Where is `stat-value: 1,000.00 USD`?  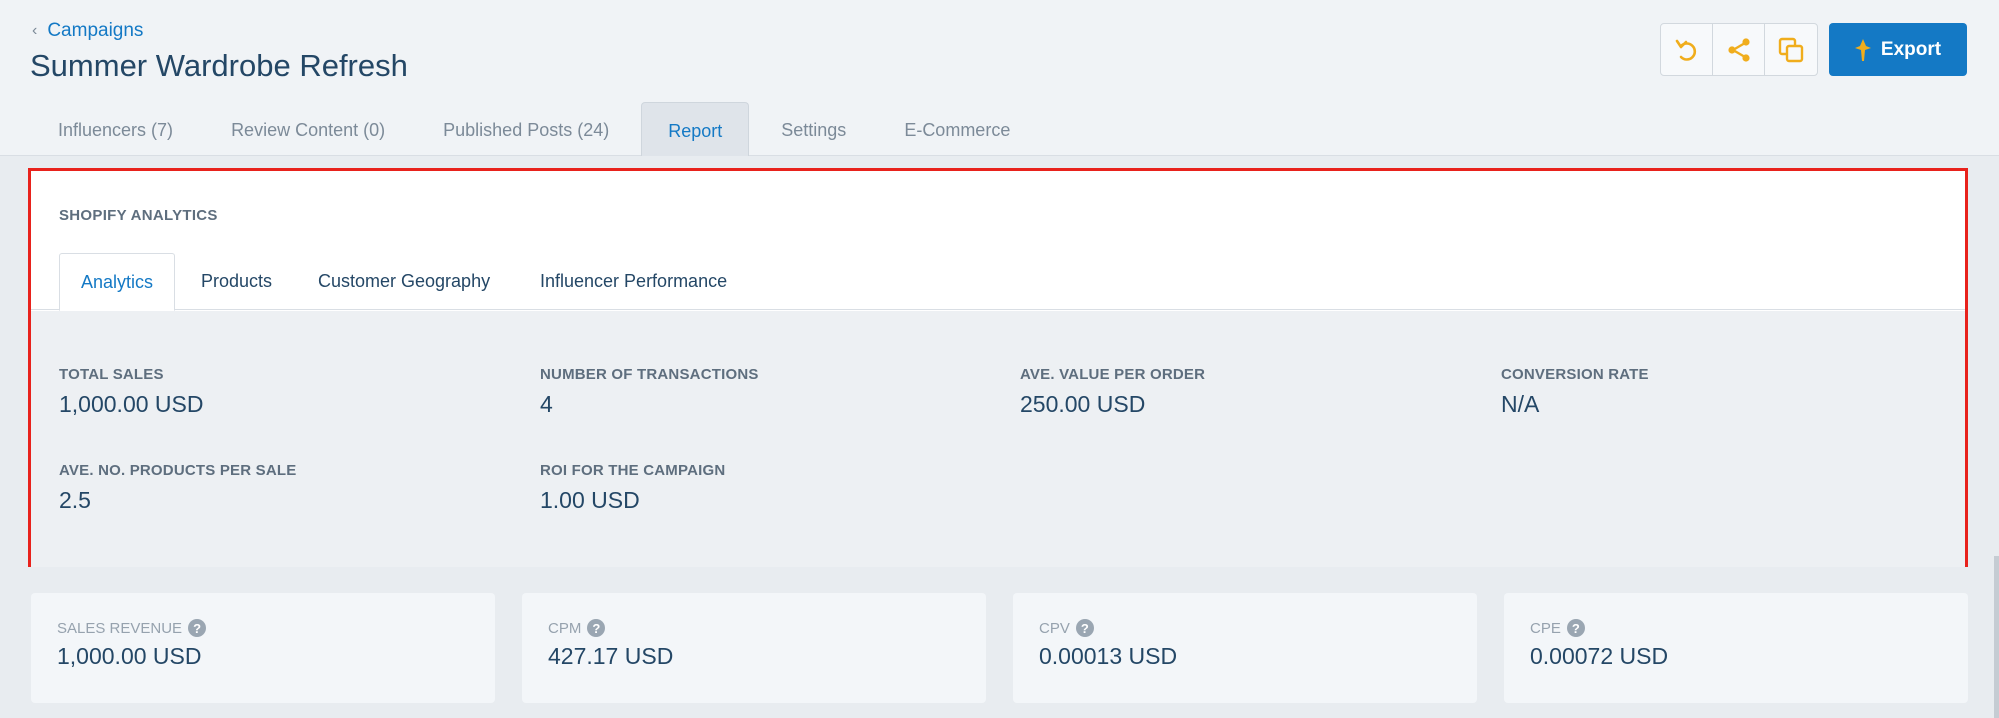
stat-value: 1,000.00 USD is located at coordinates (131, 404).